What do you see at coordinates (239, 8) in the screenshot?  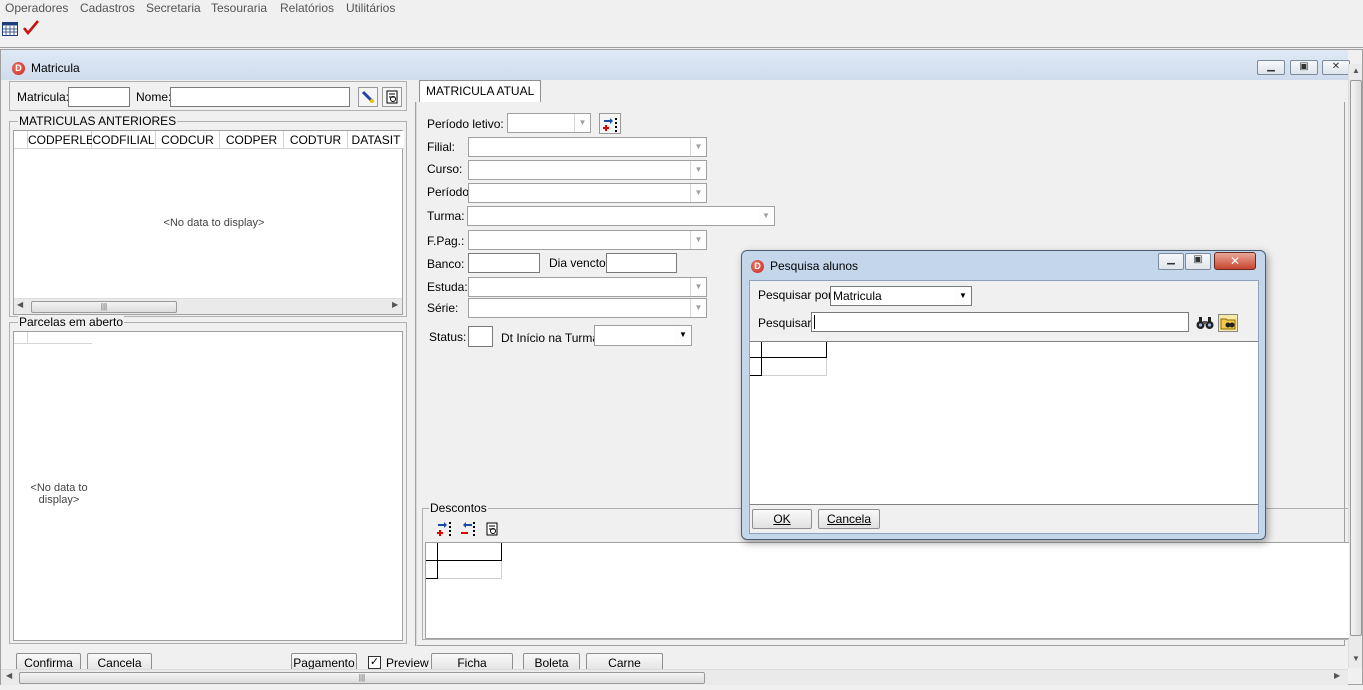 I see `menu-tesouraria: Tesouraria` at bounding box center [239, 8].